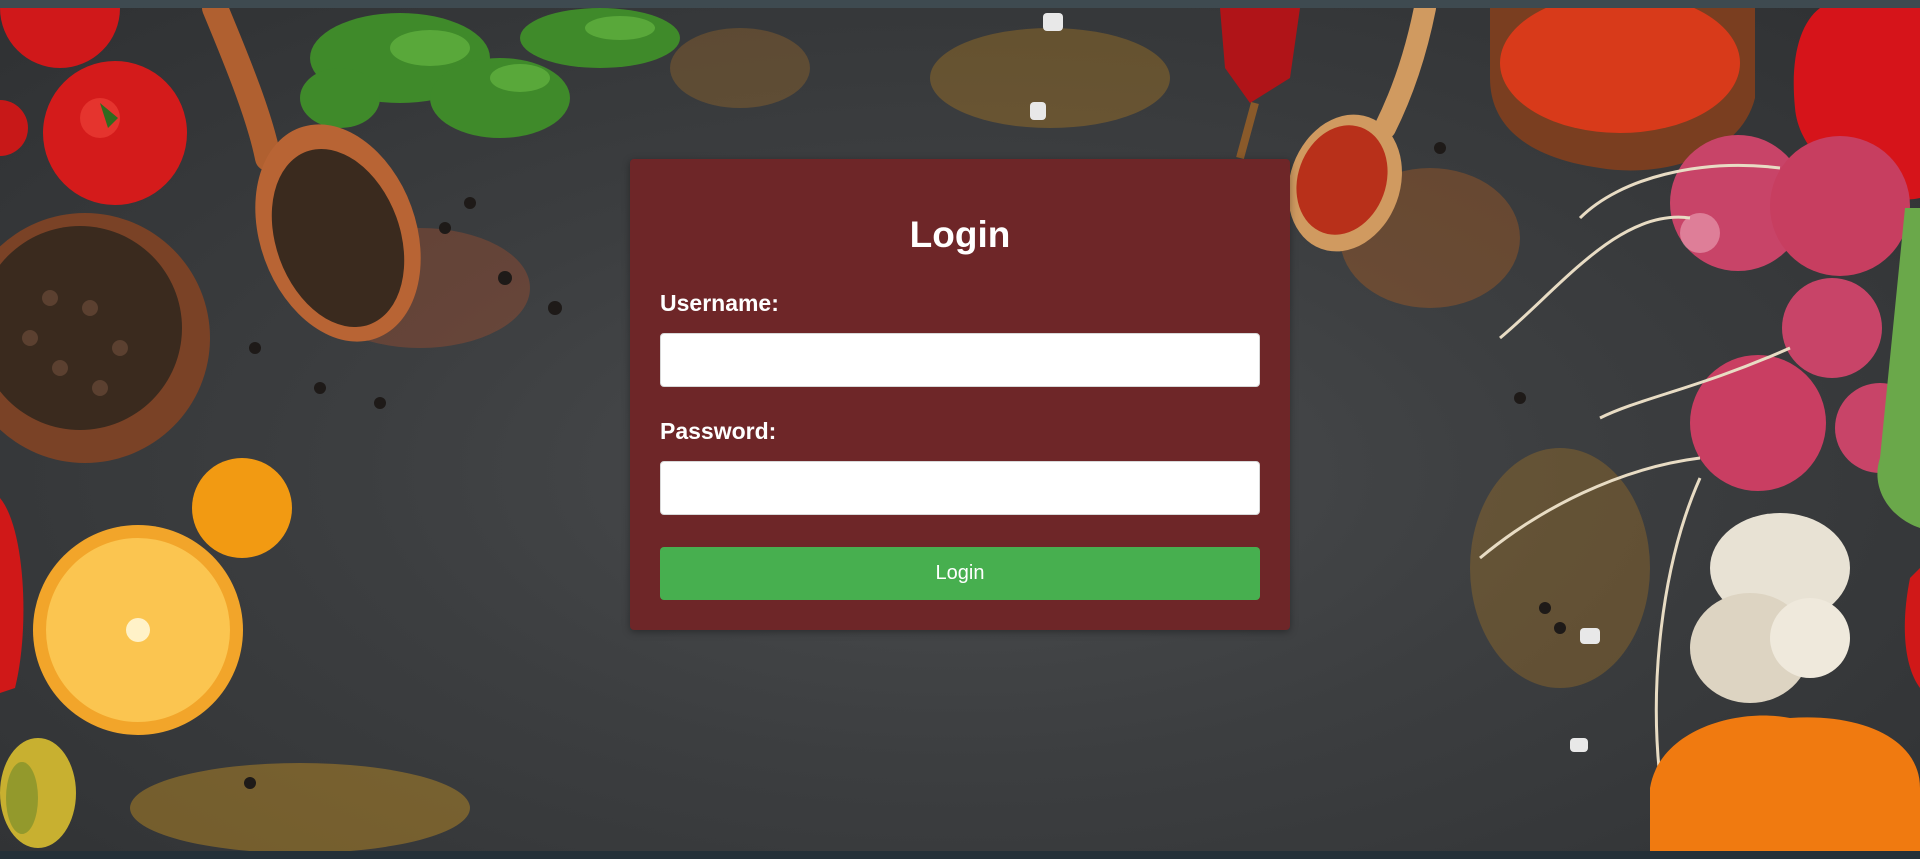 The image size is (1920, 859). Describe the element at coordinates (718, 431) in the screenshot. I see `password-label: Password:` at that location.